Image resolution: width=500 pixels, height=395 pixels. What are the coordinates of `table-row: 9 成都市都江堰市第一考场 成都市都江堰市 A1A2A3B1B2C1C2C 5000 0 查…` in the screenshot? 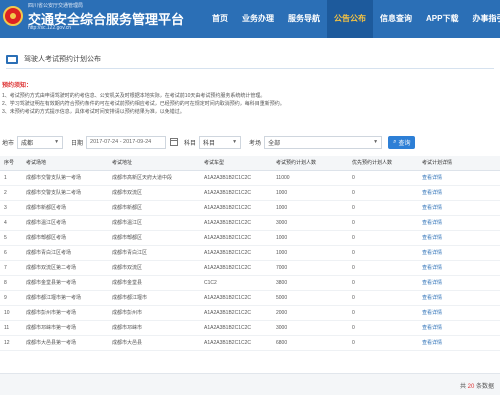 It's located at (250, 298).